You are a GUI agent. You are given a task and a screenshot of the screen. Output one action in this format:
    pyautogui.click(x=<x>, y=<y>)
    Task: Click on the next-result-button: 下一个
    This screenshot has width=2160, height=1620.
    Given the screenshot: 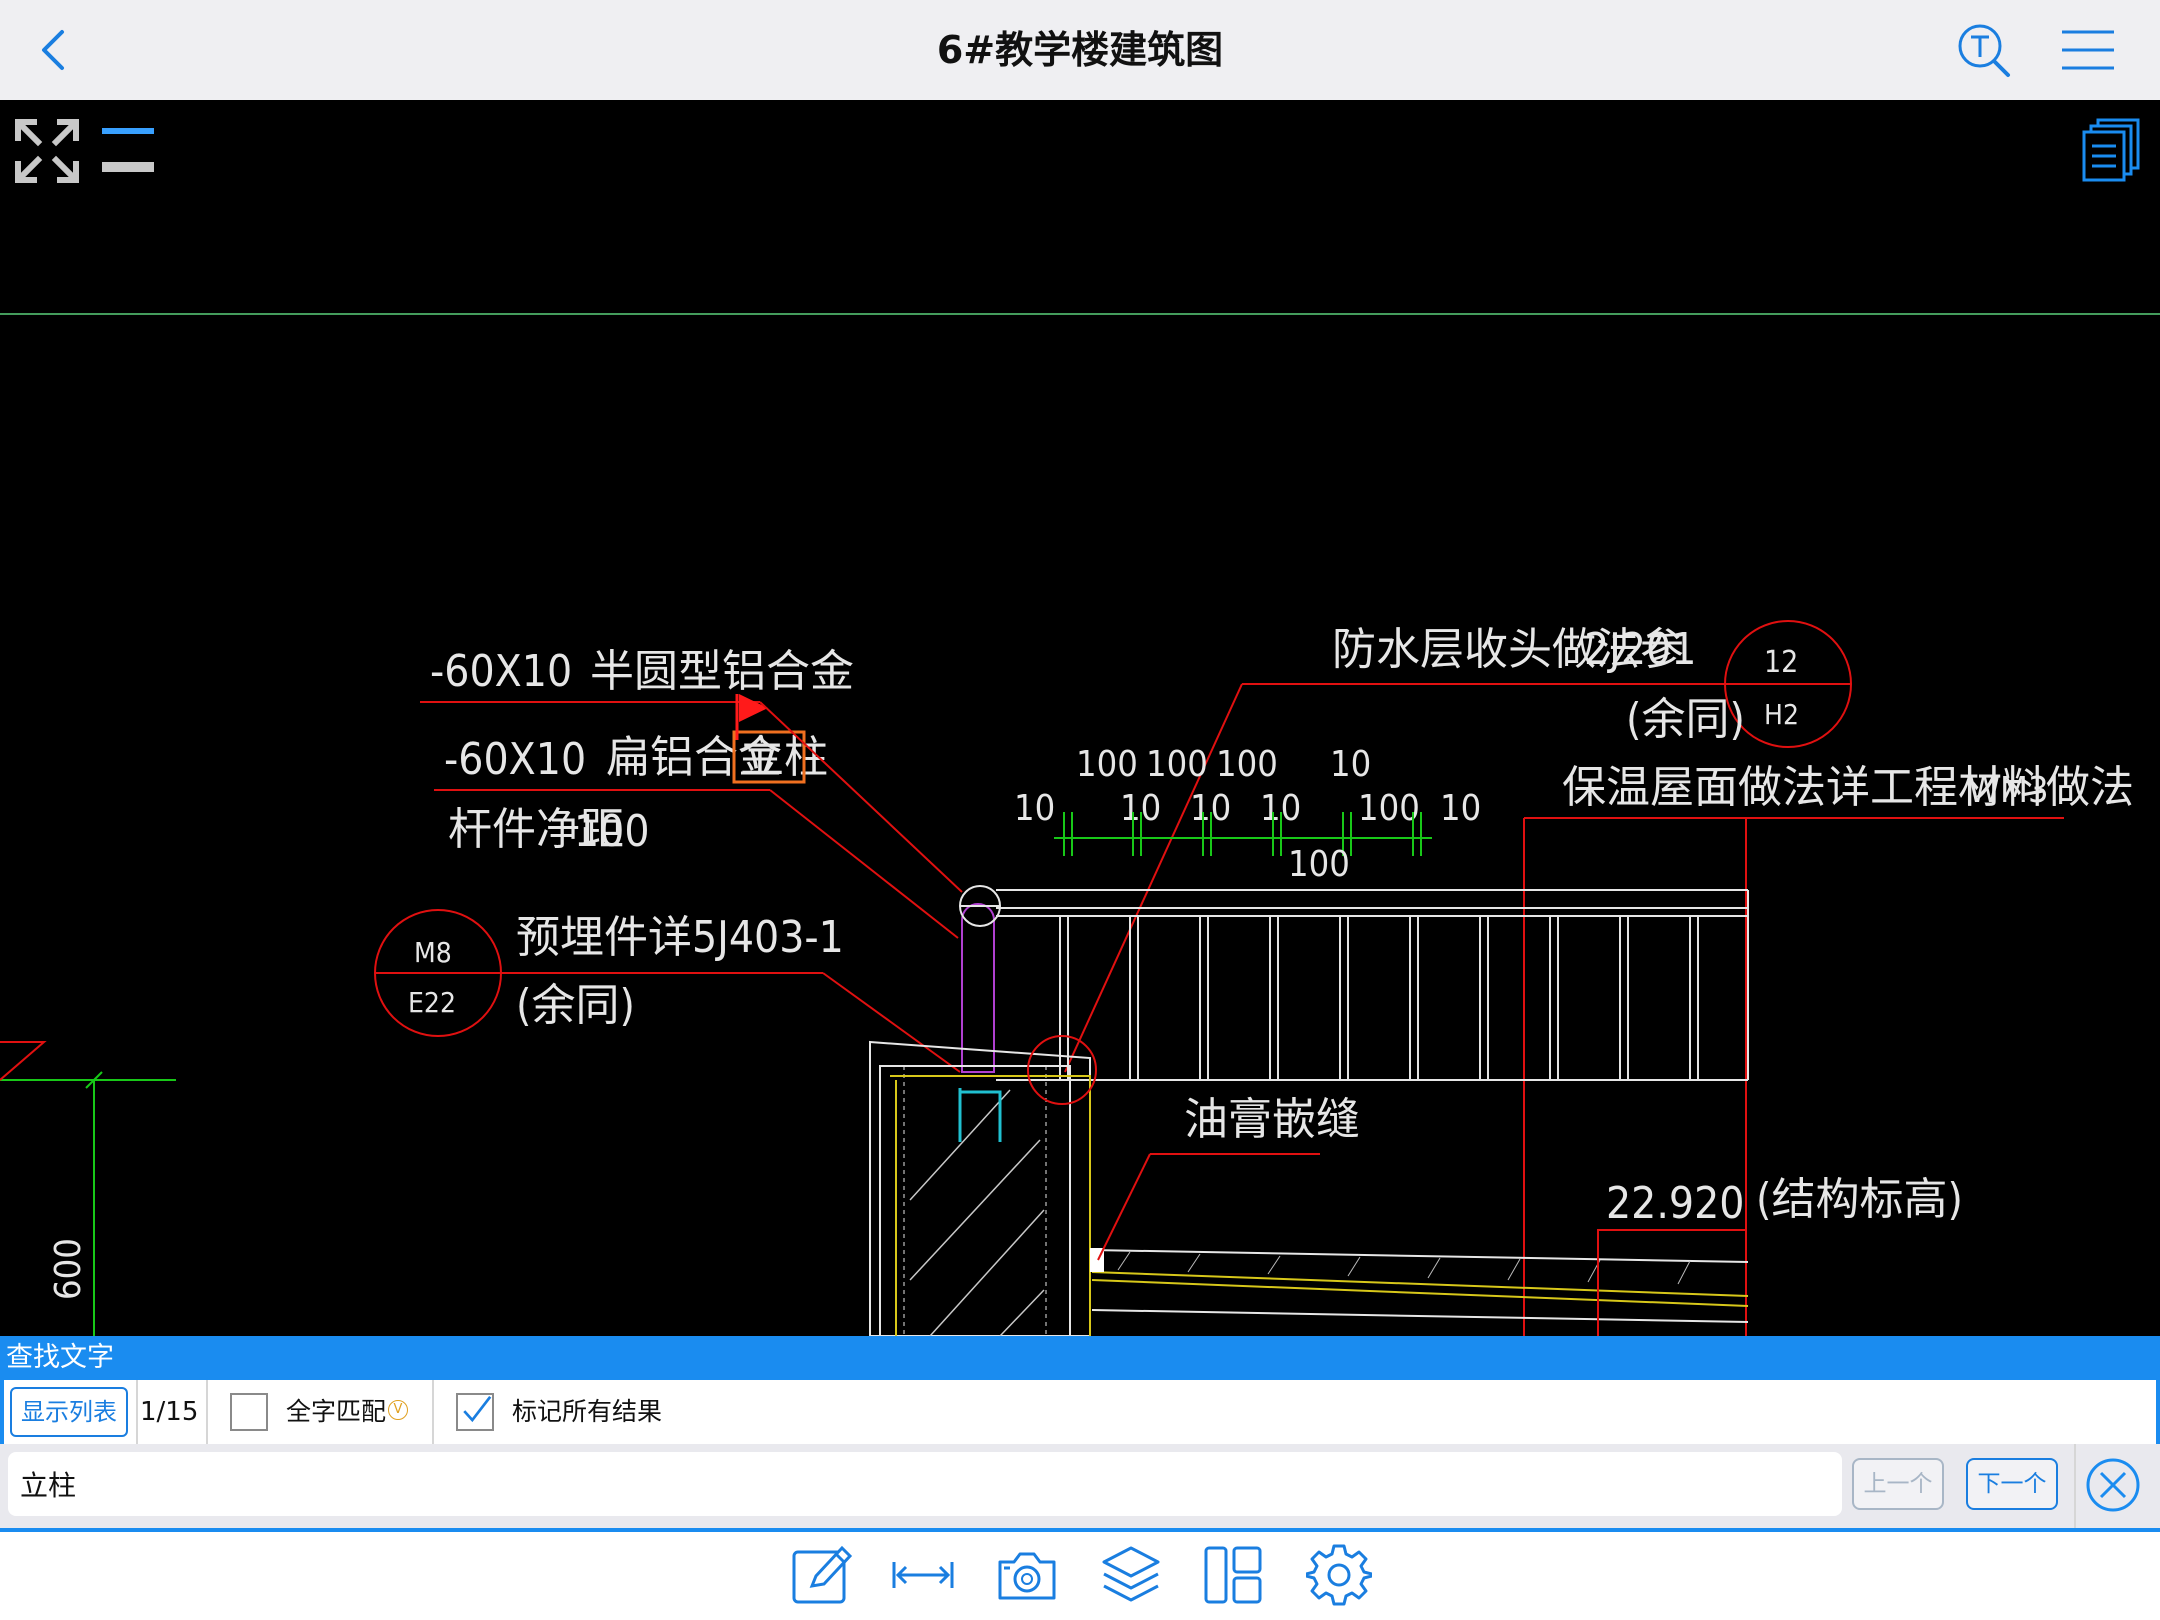 What is the action you would take?
    pyautogui.click(x=2012, y=1484)
    